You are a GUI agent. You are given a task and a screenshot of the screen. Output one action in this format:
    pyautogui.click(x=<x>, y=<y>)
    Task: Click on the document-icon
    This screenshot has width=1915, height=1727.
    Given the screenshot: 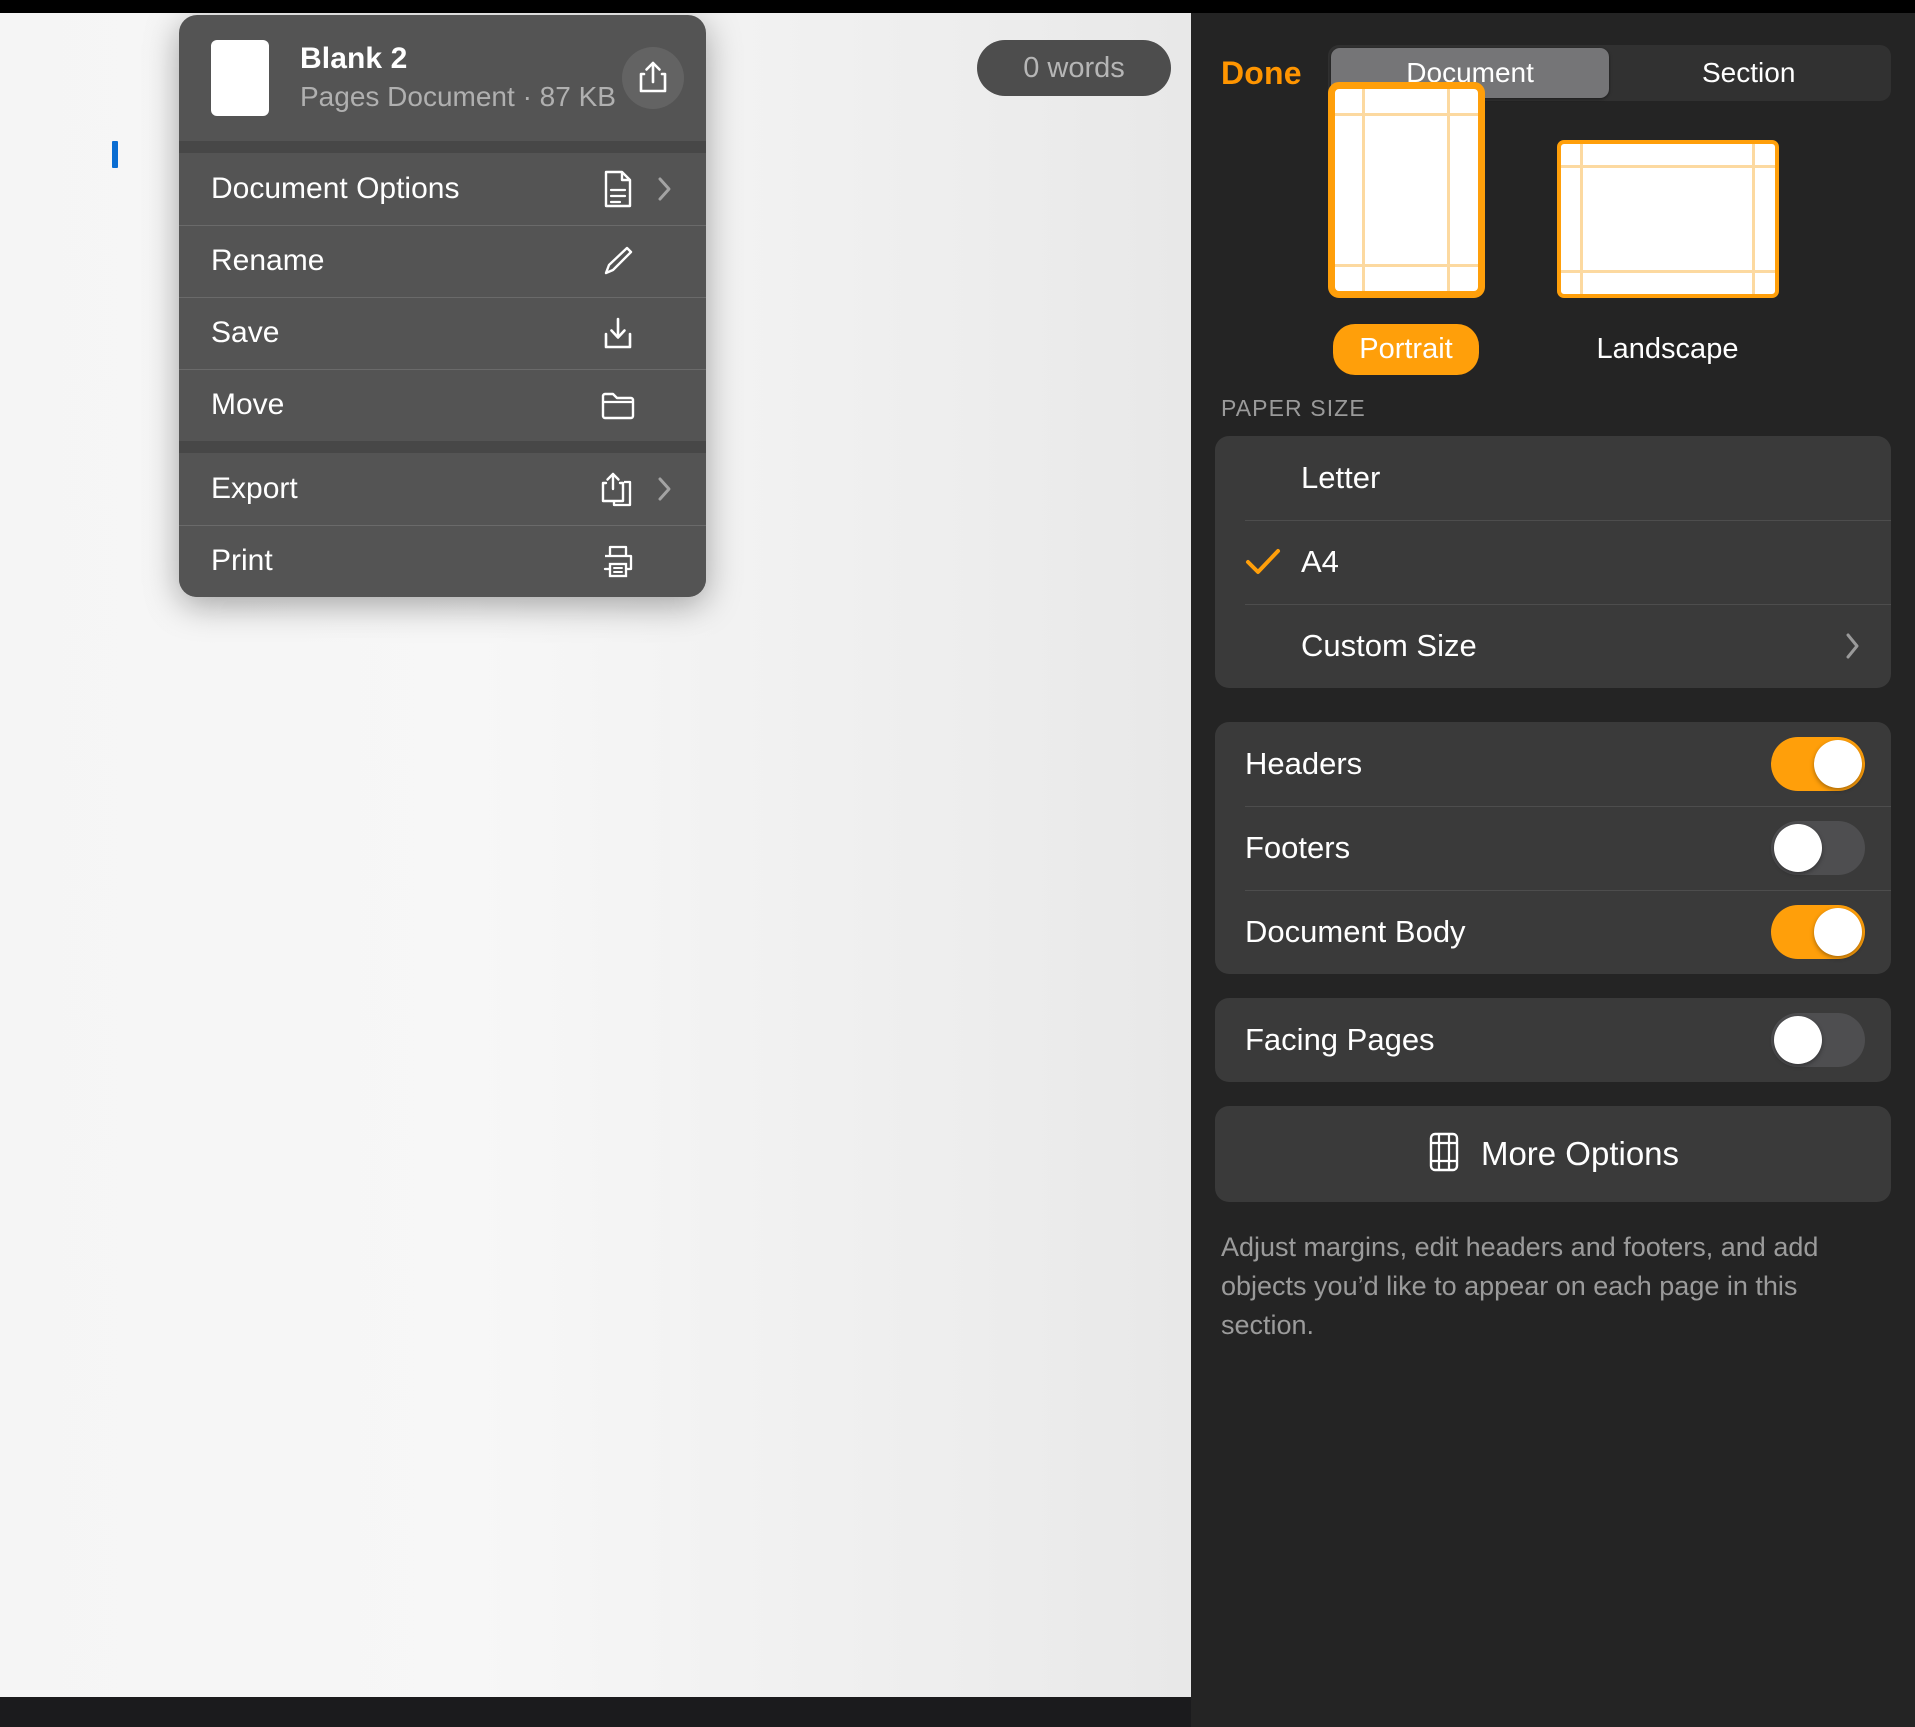 What is the action you would take?
    pyautogui.click(x=618, y=189)
    